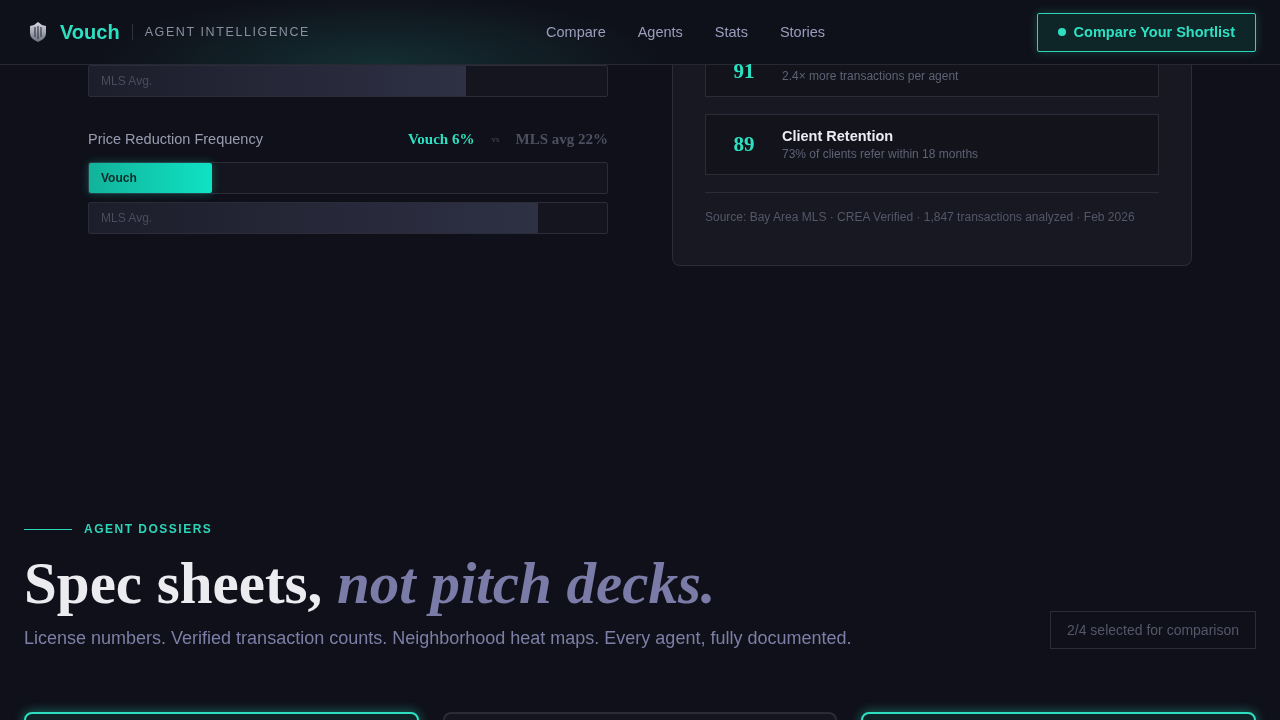 The height and width of the screenshot is (720, 1280). What do you see at coordinates (802, 32) in the screenshot?
I see `nav-link: Stories` at bounding box center [802, 32].